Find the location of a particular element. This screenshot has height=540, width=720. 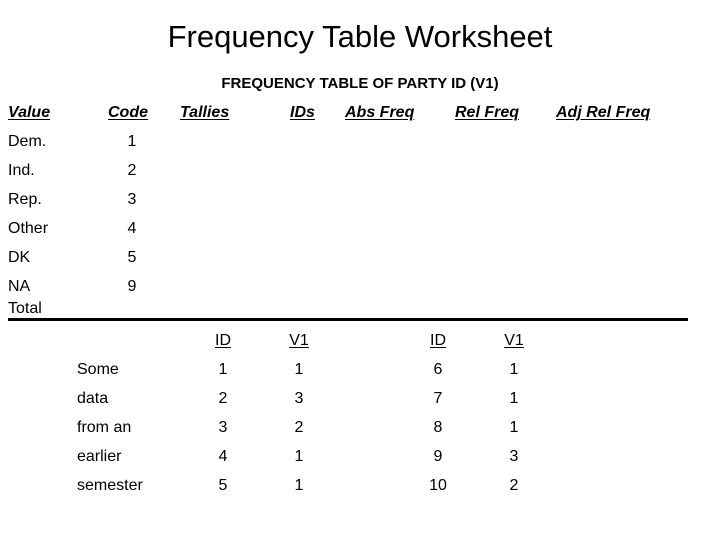

listing-row-id: 10 is located at coordinates (438, 485).